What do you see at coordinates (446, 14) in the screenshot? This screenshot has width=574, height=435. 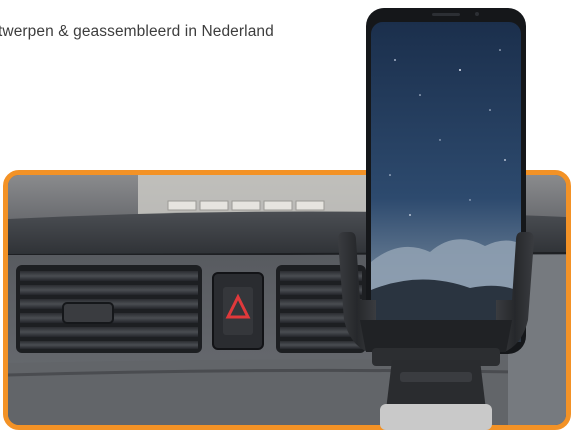 I see `phone-speaker` at bounding box center [446, 14].